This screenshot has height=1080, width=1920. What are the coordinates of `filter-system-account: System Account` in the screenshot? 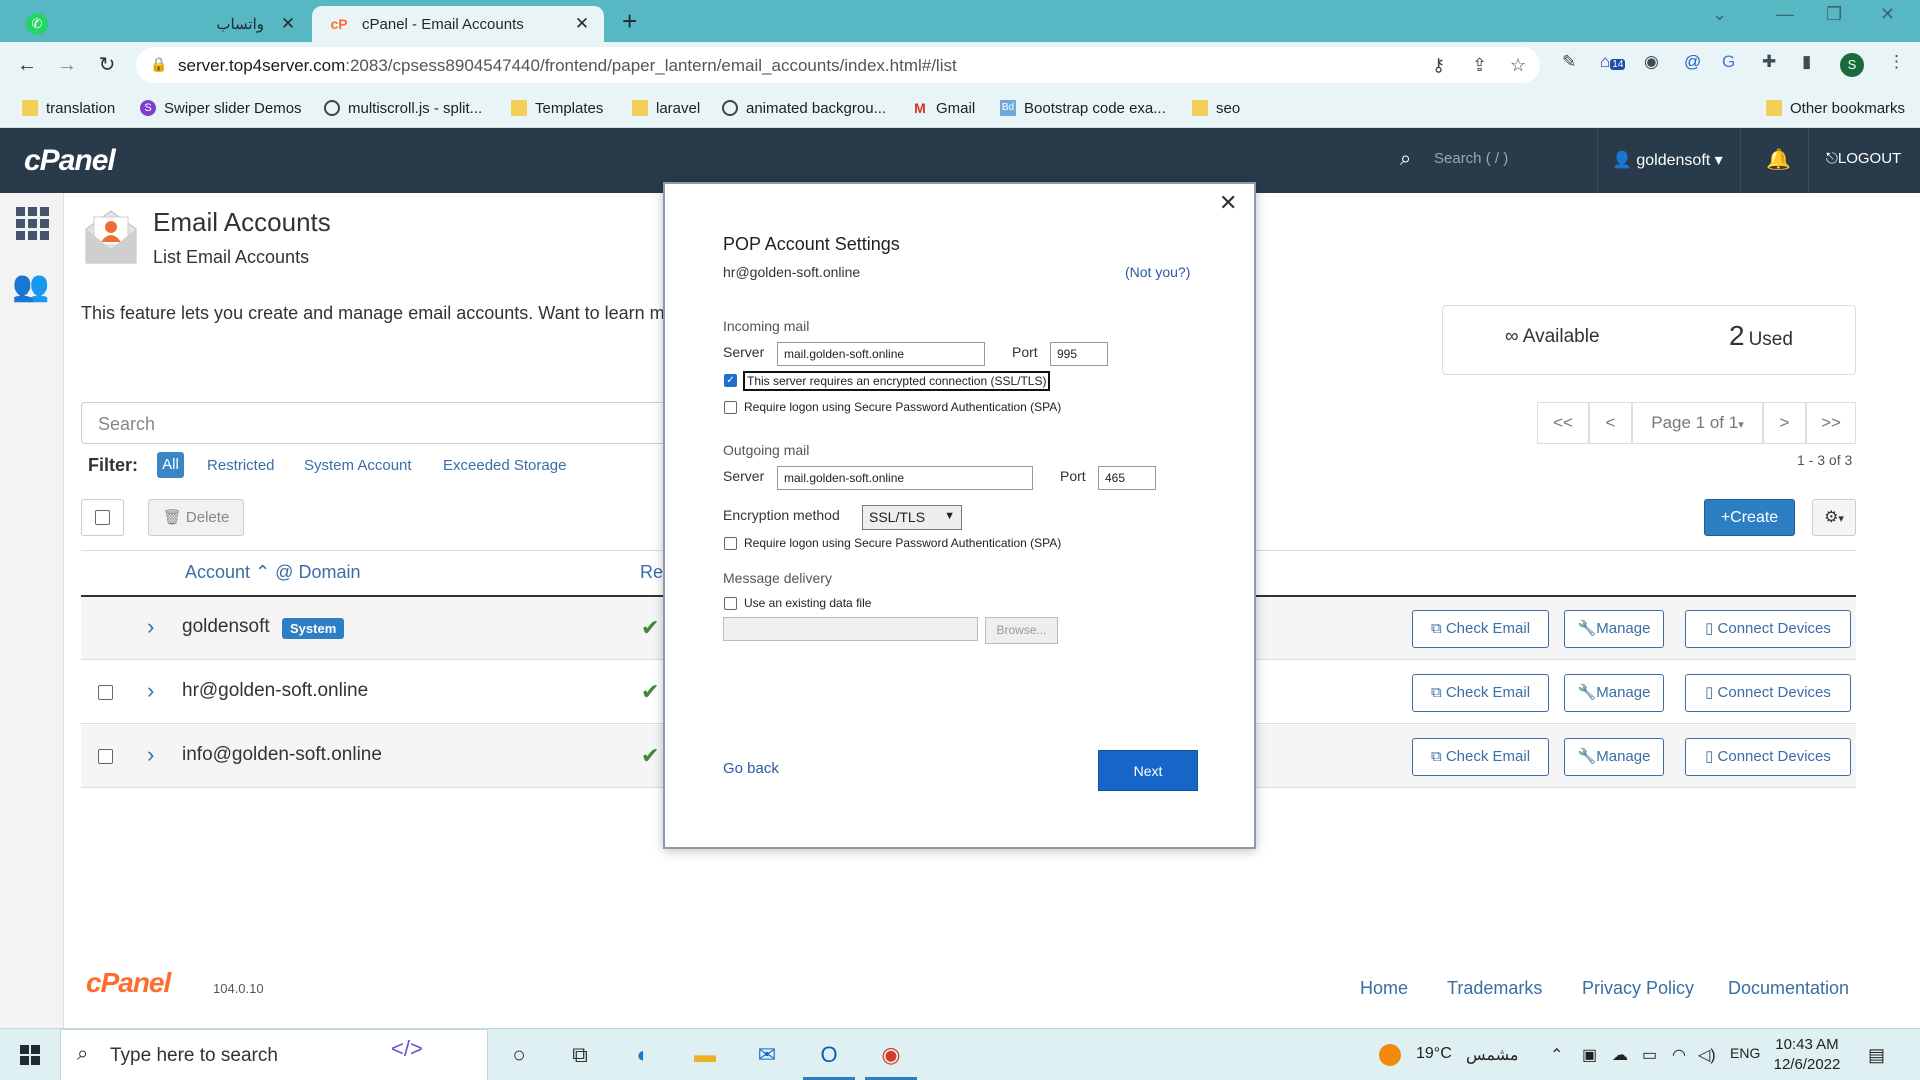 It's located at (358, 465).